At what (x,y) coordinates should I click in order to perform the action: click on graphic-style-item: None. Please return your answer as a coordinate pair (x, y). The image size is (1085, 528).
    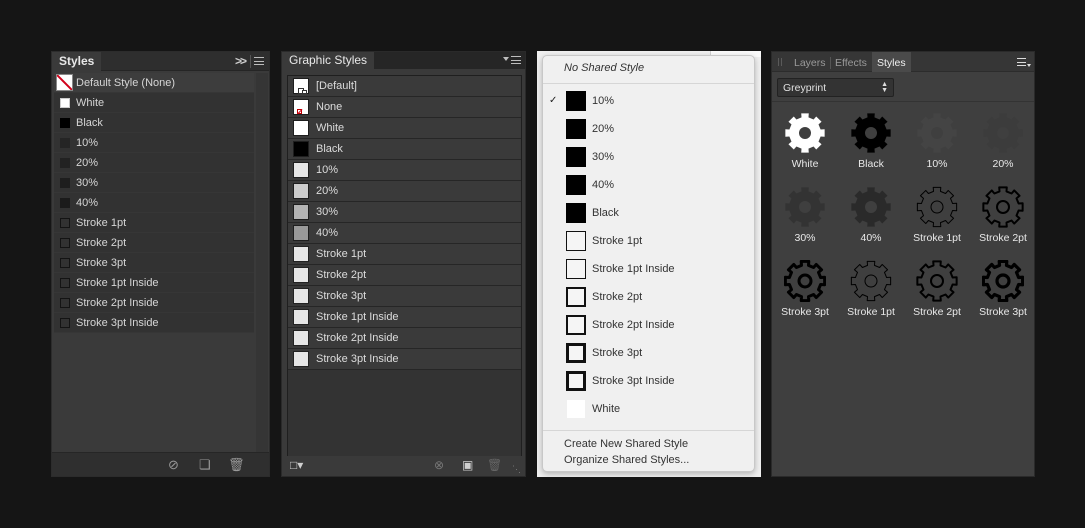
    Looking at the image, I should click on (404, 107).